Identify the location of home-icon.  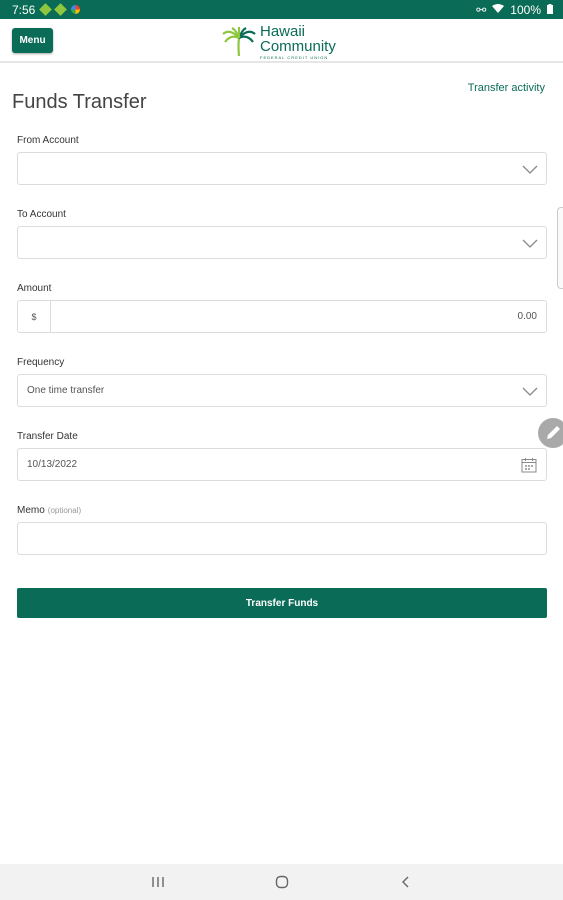
(282, 882).